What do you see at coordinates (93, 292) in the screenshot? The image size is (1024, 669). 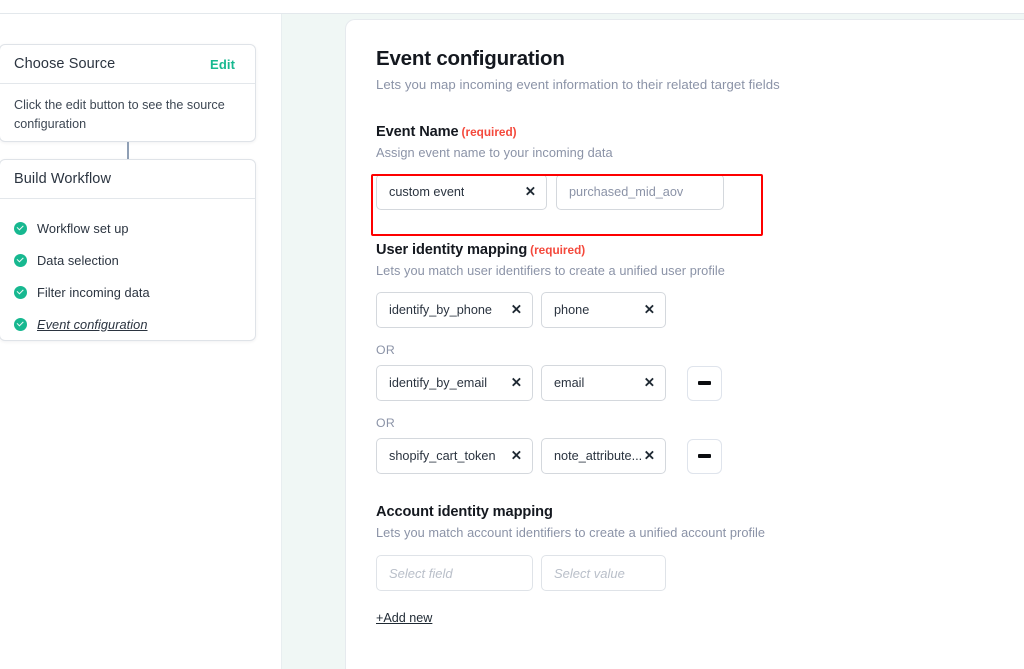 I see `workflow-step-label: Filter incoming data` at bounding box center [93, 292].